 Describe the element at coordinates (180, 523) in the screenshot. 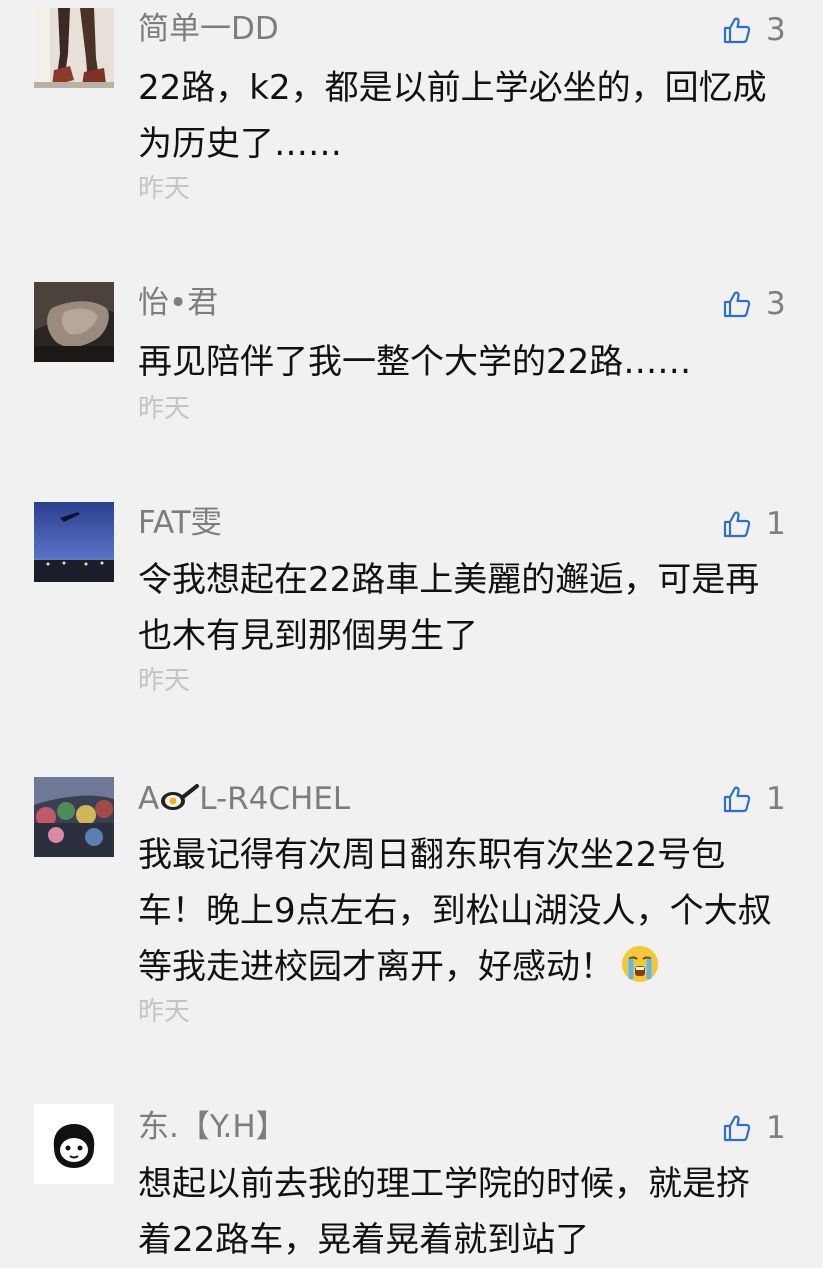

I see `user-name: FAT雯` at that location.